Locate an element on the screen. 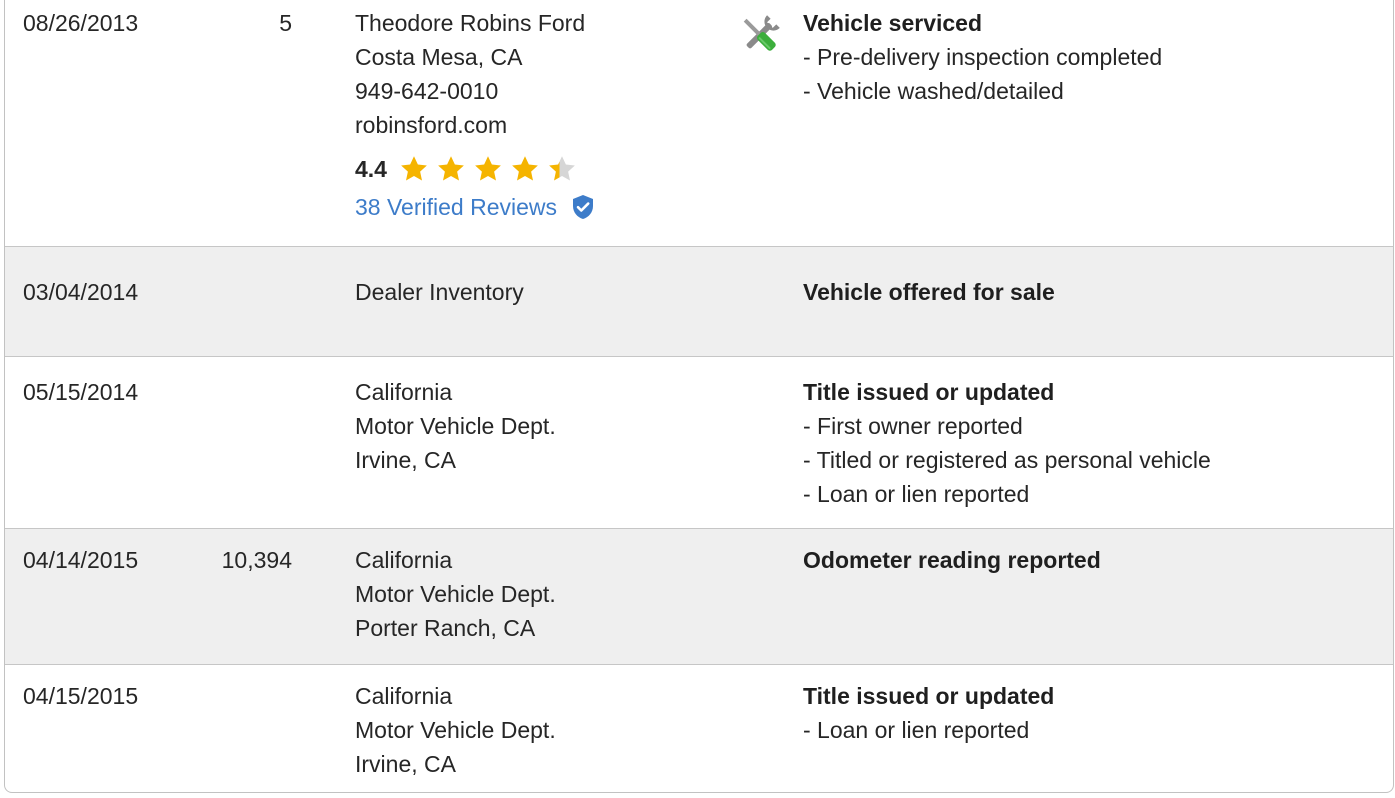 The width and height of the screenshot is (1395, 798). record-mileage: 10,394 is located at coordinates (256, 560).